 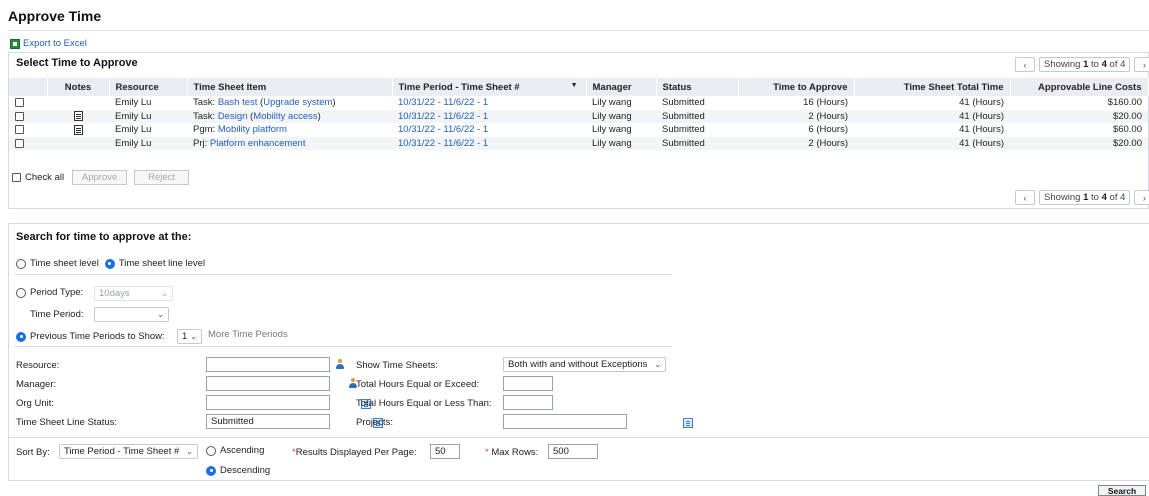 What do you see at coordinates (57, 292) in the screenshot?
I see `period-type-label: Period Type:` at bounding box center [57, 292].